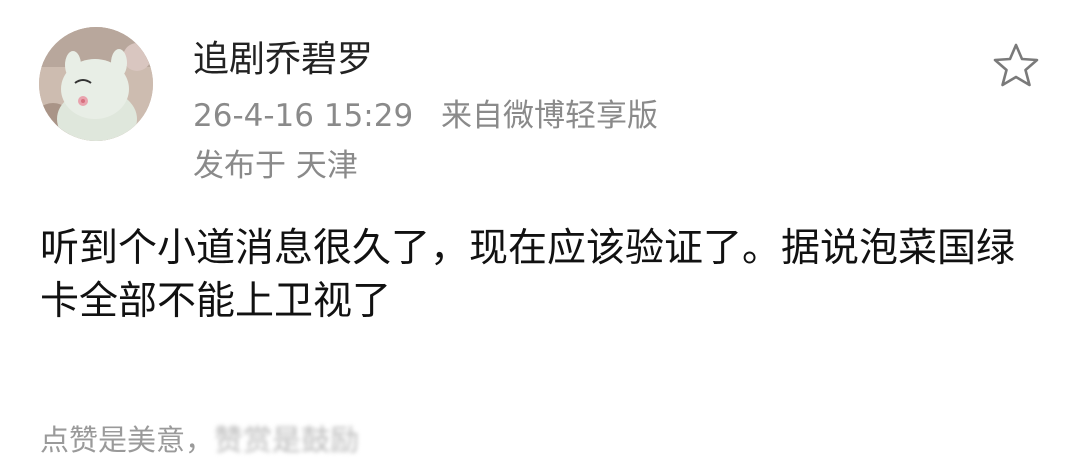  What do you see at coordinates (283, 60) in the screenshot?
I see `username: 追剧乔碧罗` at bounding box center [283, 60].